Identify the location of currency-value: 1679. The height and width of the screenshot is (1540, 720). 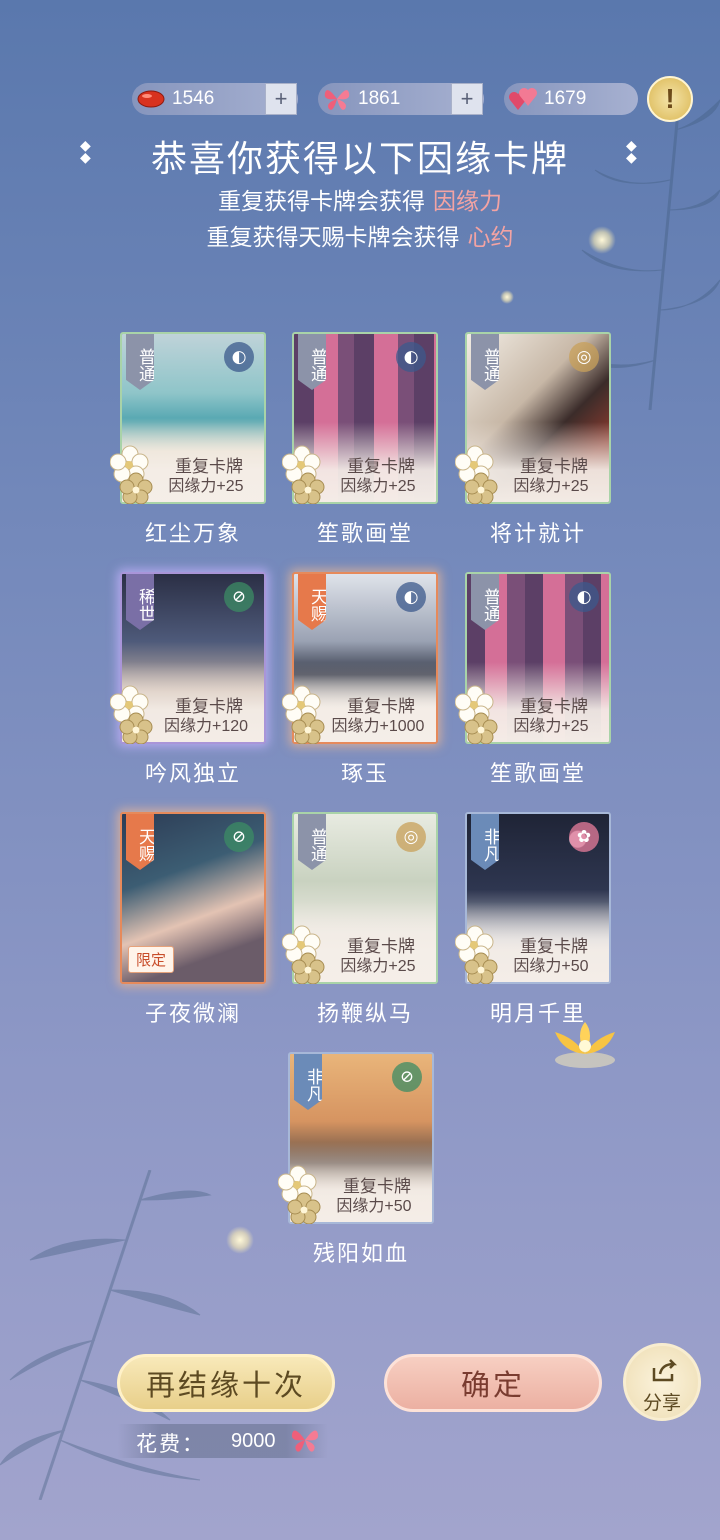
(565, 98).